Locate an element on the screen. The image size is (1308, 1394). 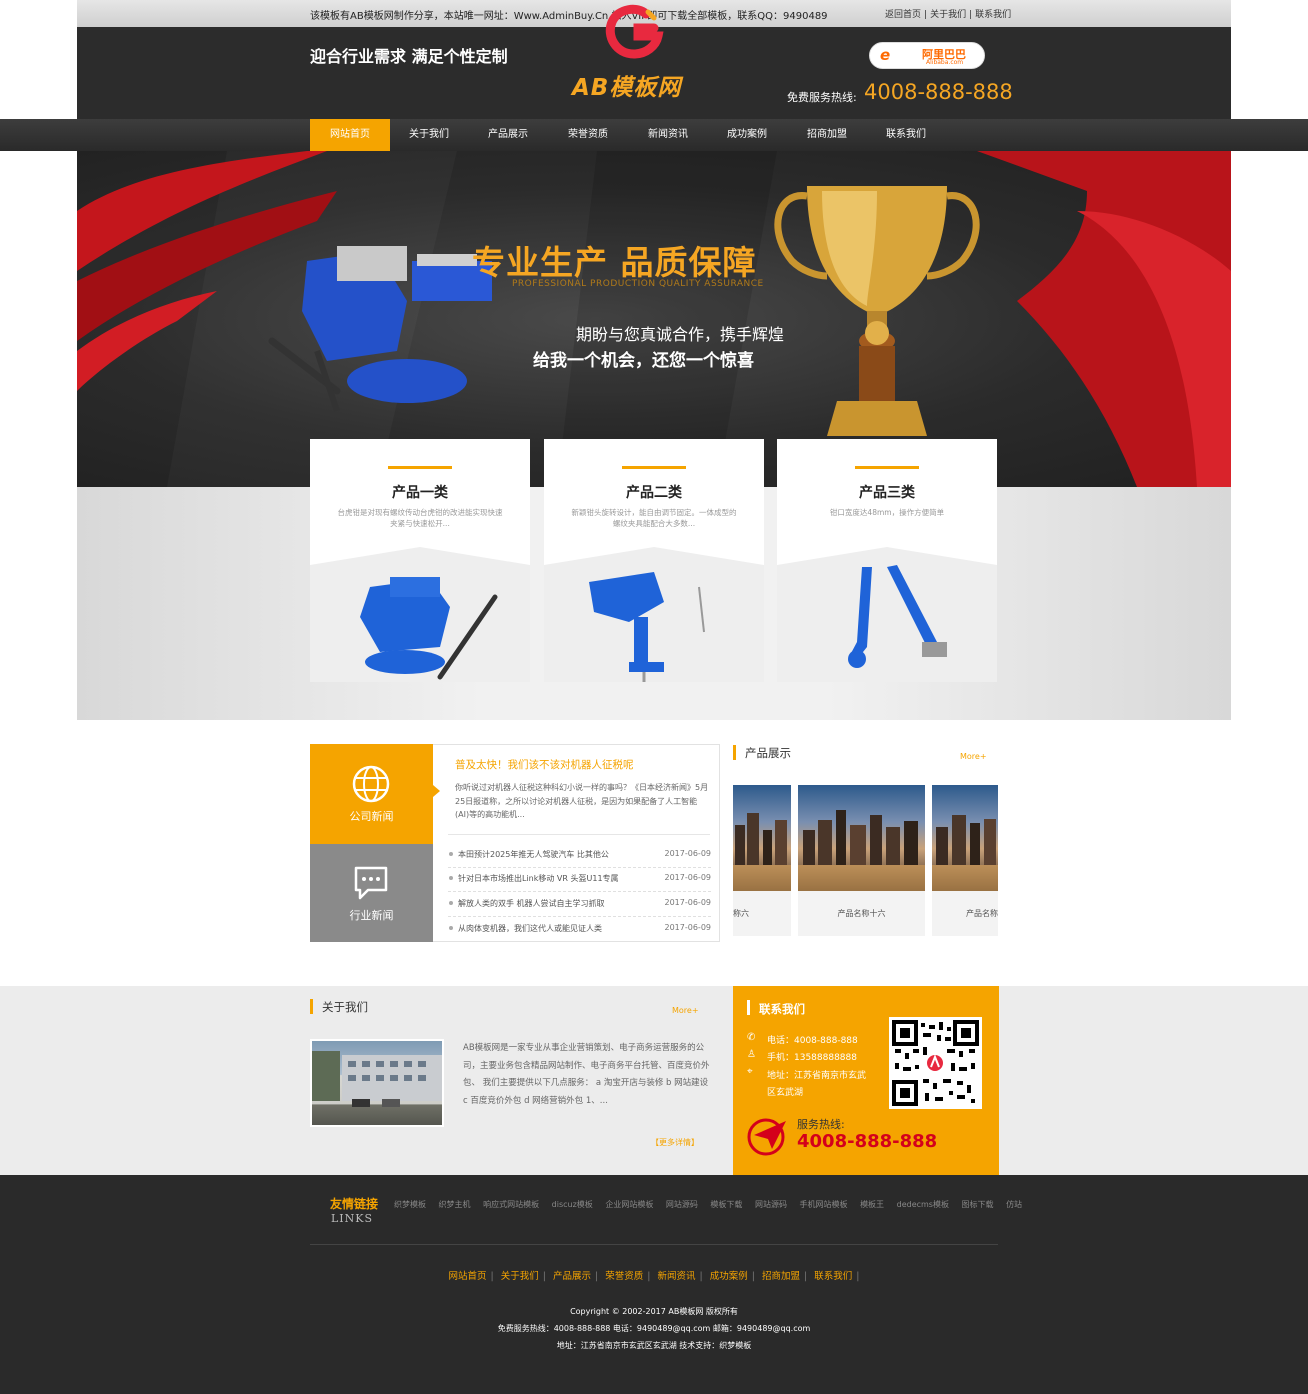
nav-item-products: 产品展示 is located at coordinates (508, 135).